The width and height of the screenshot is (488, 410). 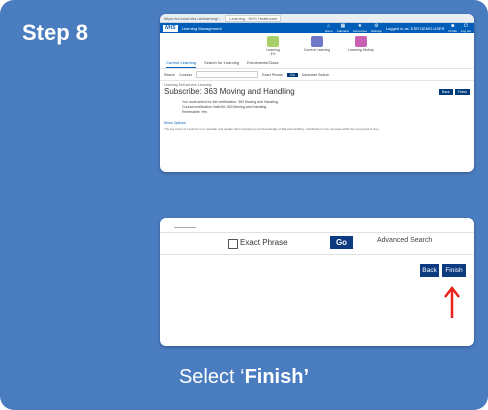 What do you see at coordinates (264, 242) in the screenshot?
I see `exact-phrase-label: Exact Phrase` at bounding box center [264, 242].